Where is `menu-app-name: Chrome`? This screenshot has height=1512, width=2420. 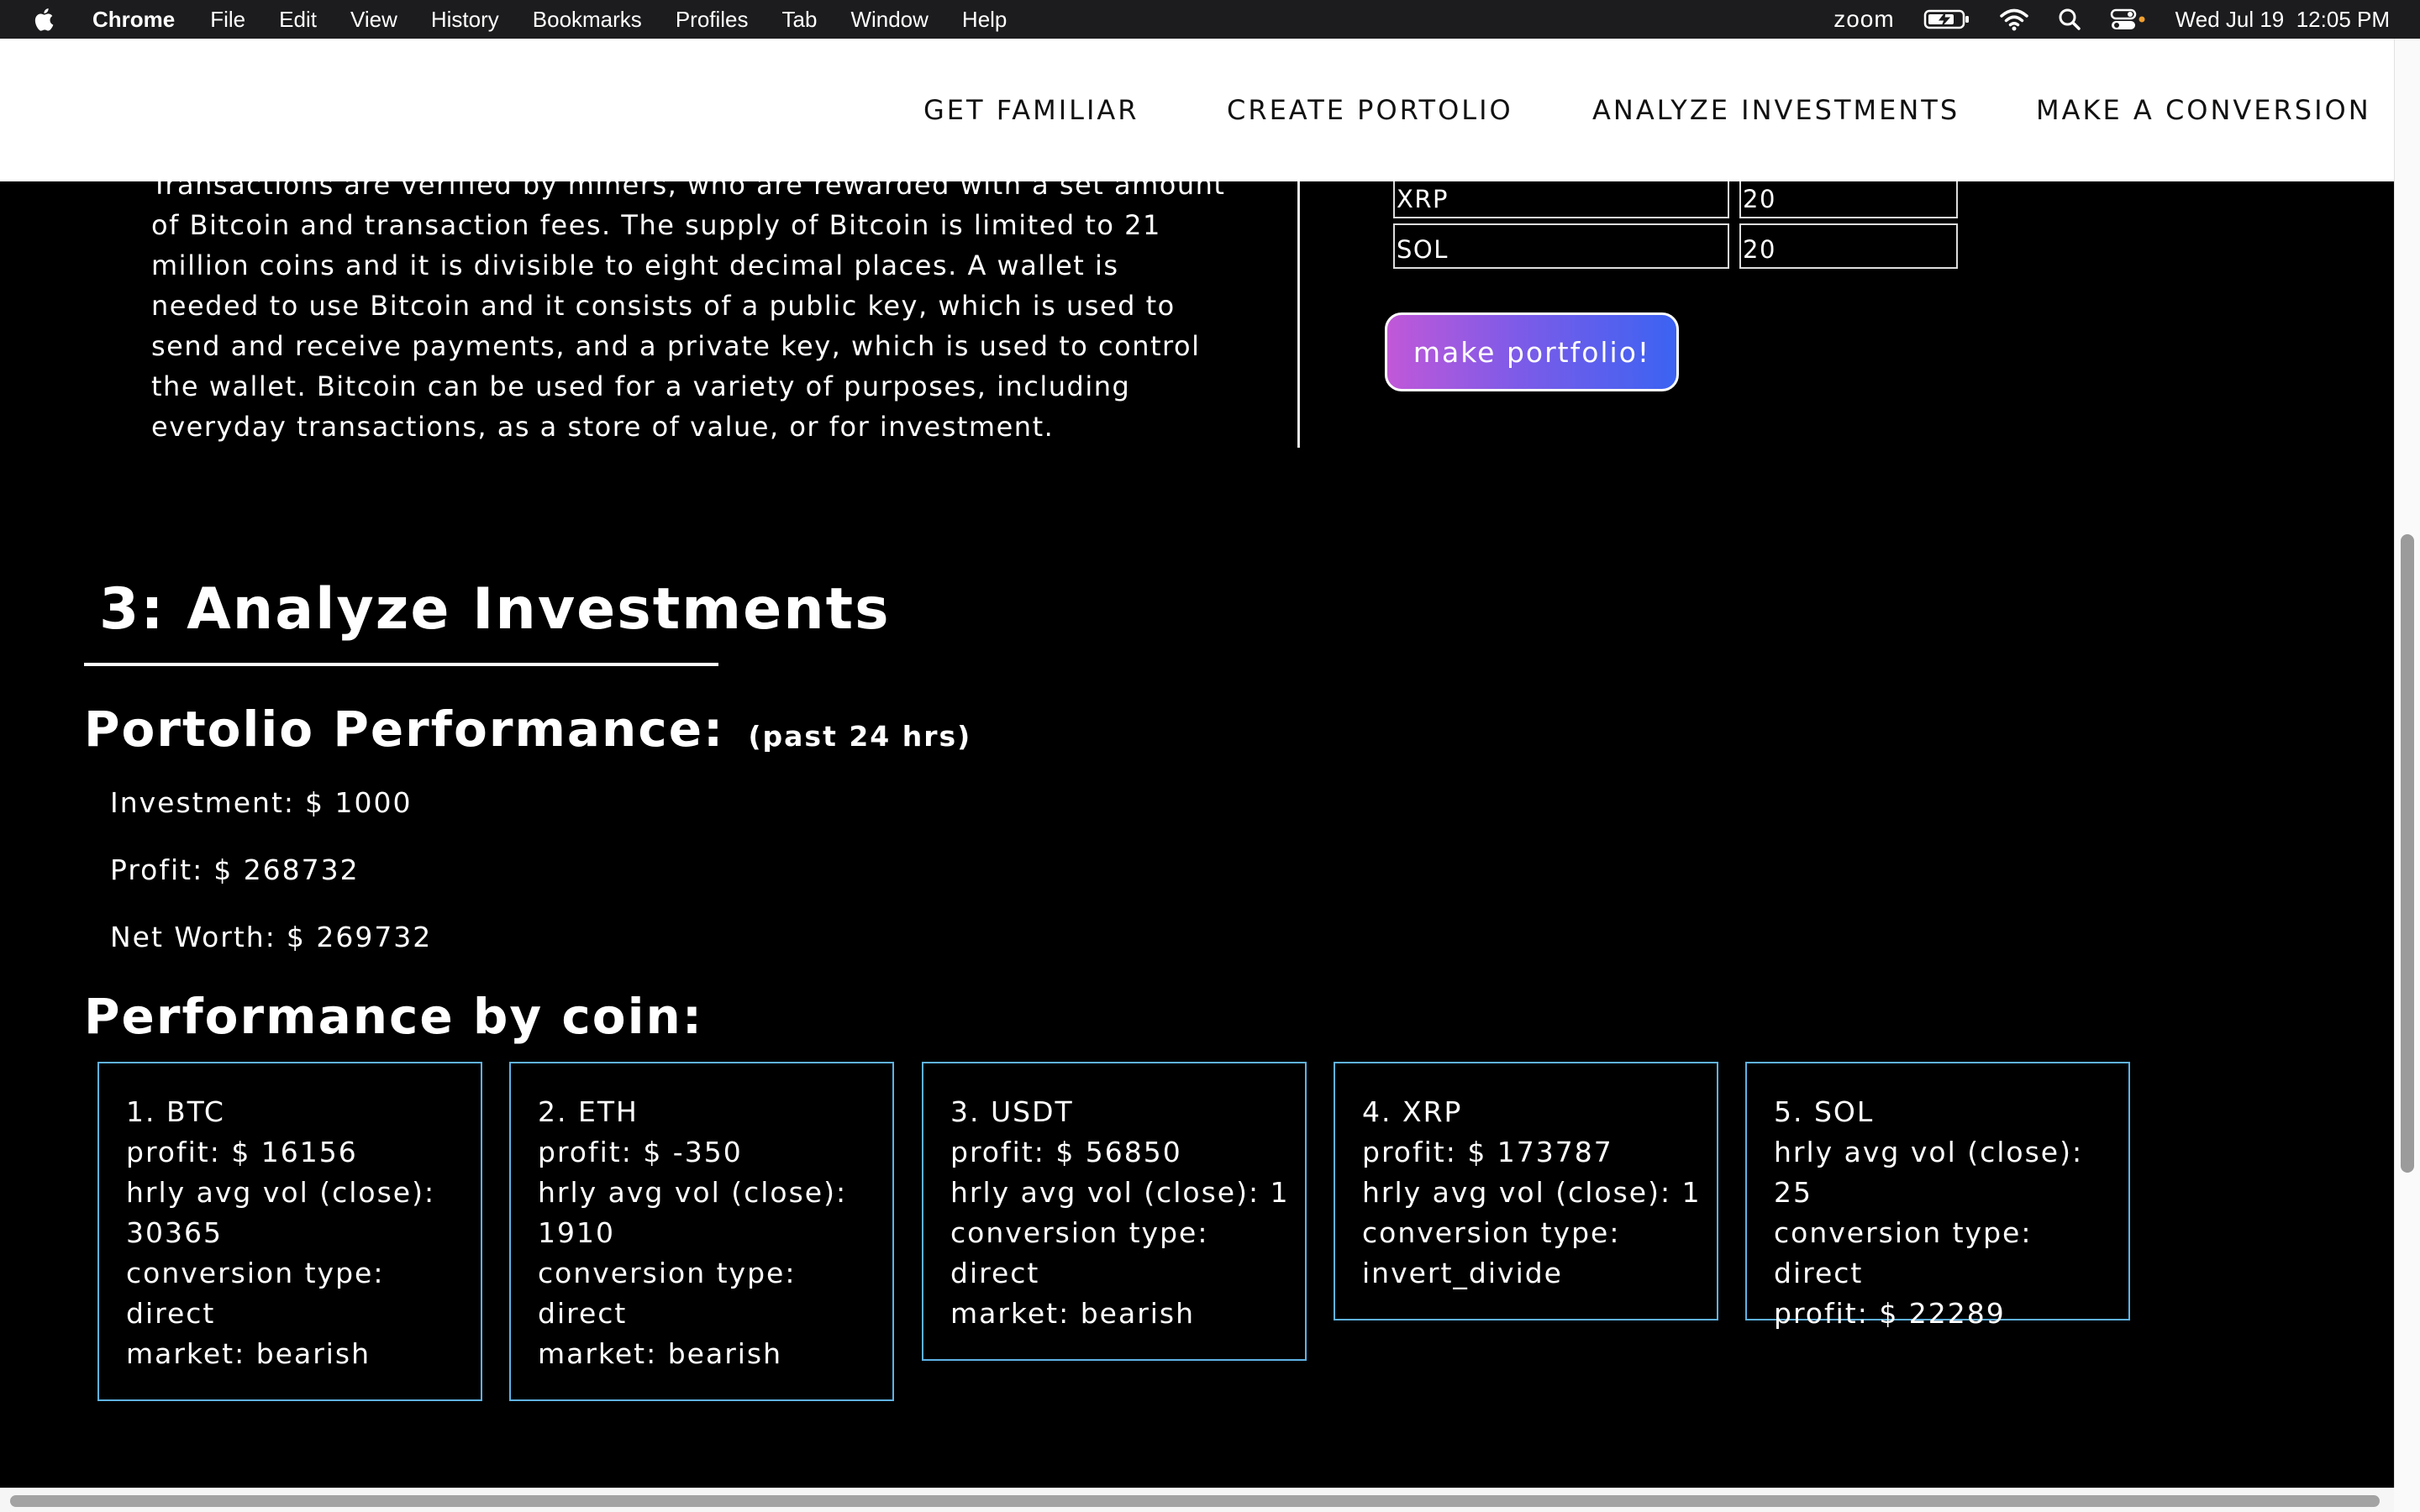 menu-app-name: Chrome is located at coordinates (133, 20).